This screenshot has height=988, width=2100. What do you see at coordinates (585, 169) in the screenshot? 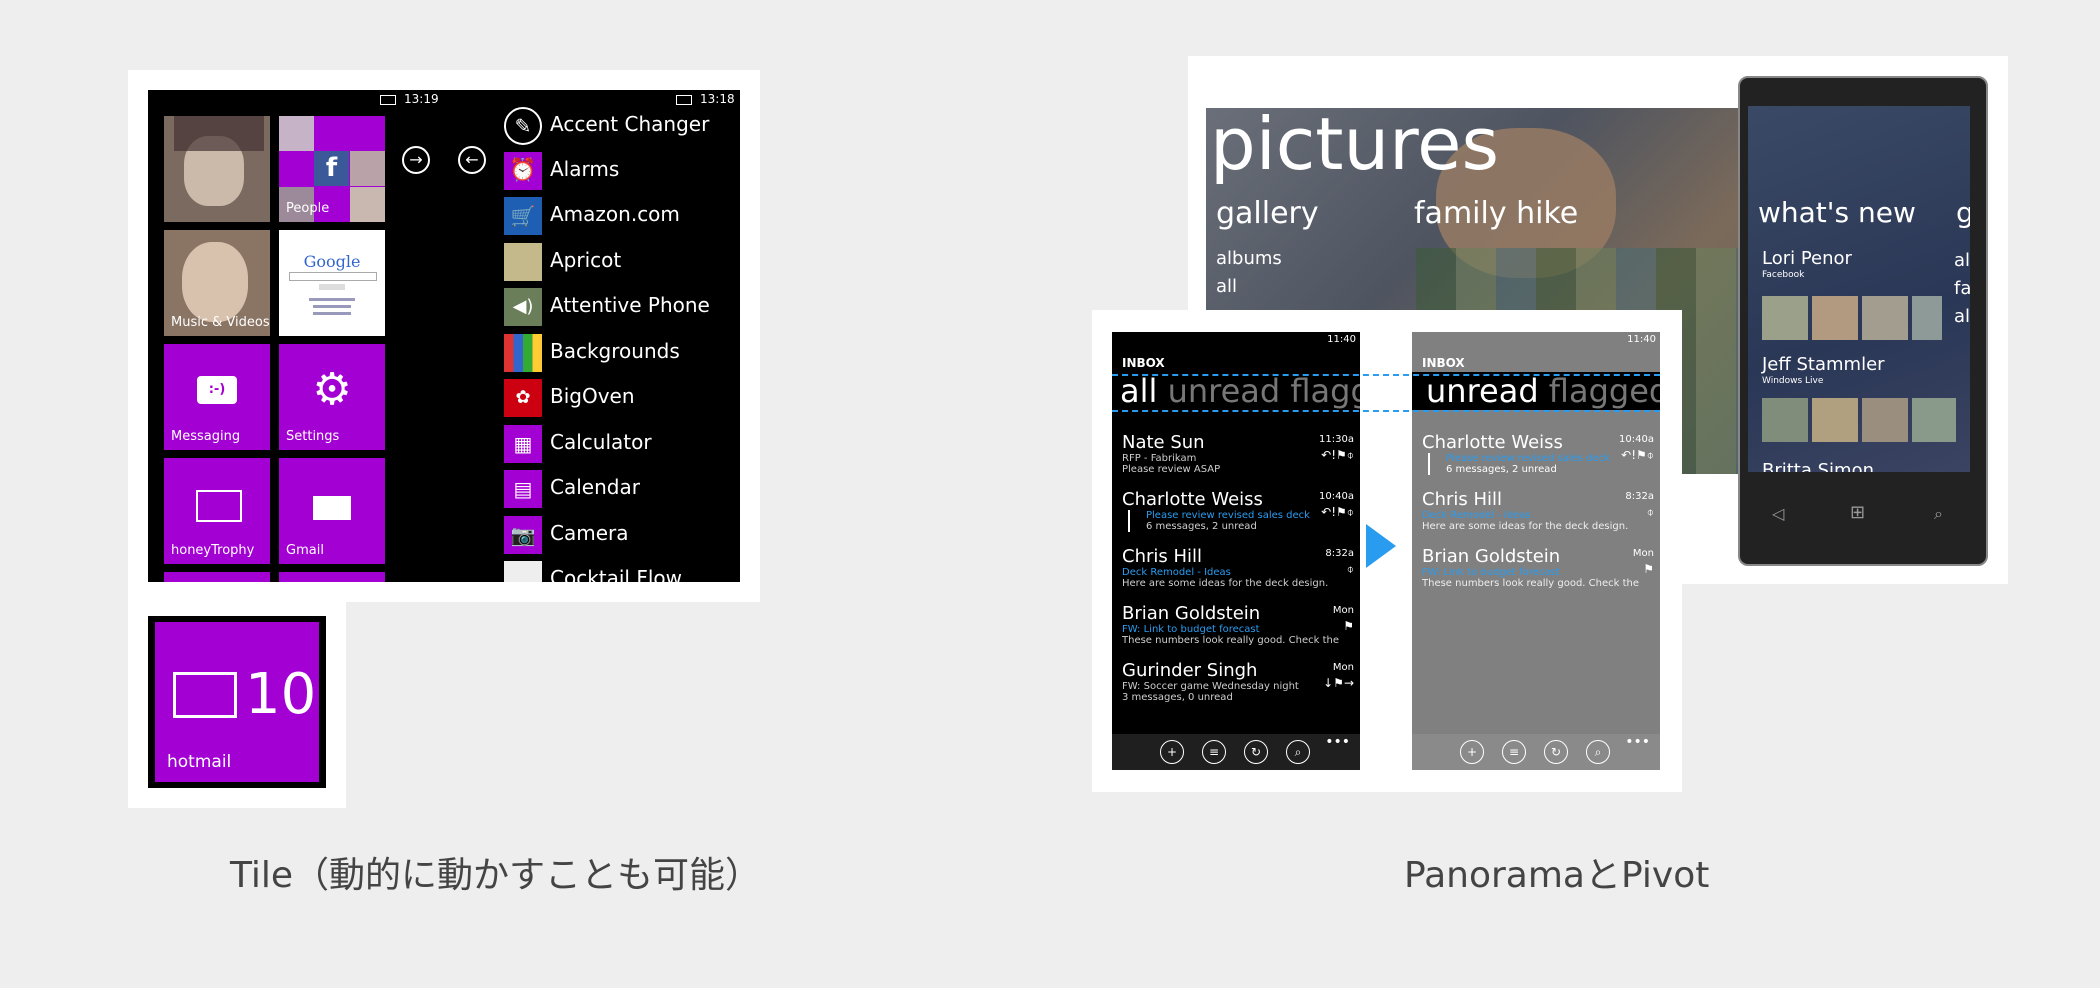
I see `app-label: Alarms` at bounding box center [585, 169].